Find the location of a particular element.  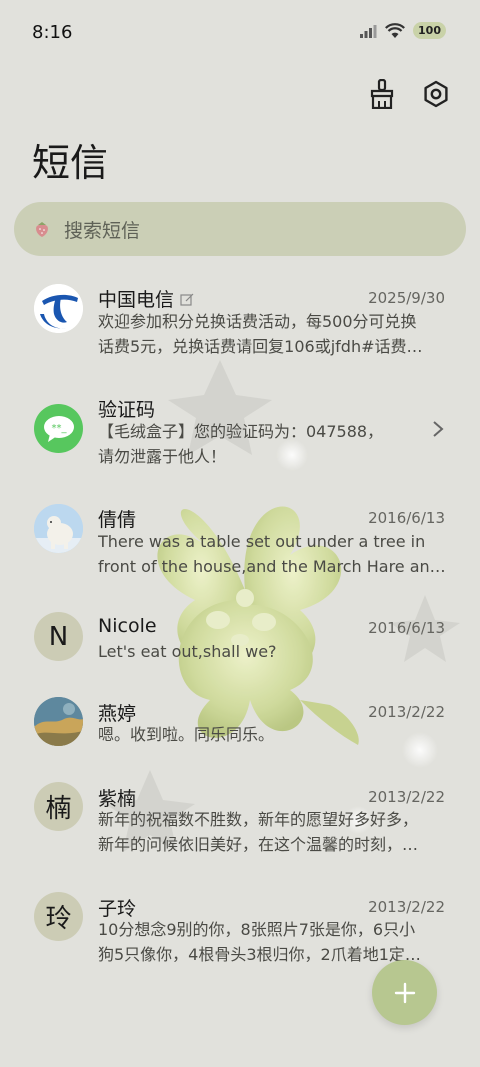

sms-code-icon: **_ is located at coordinates (58, 428).